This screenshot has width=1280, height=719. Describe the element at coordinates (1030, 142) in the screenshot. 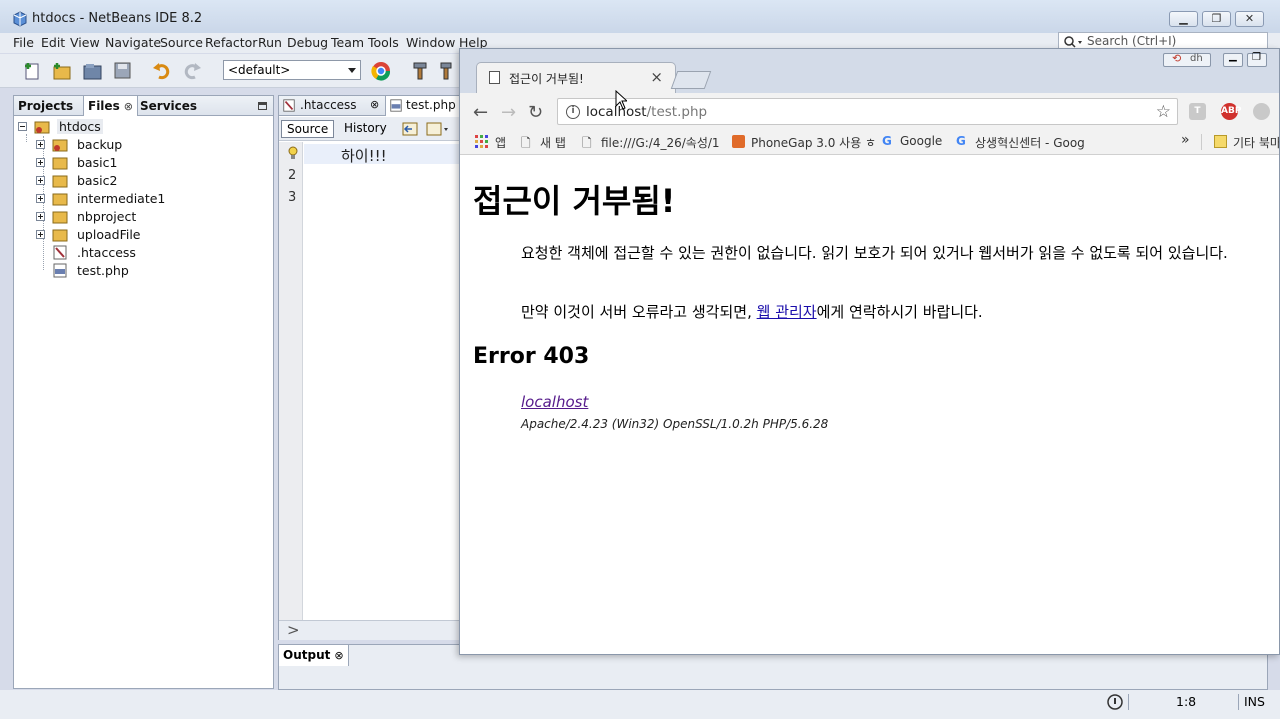

I see `bookmark-sangsaeng: 상생혁신센터 - Goog` at that location.